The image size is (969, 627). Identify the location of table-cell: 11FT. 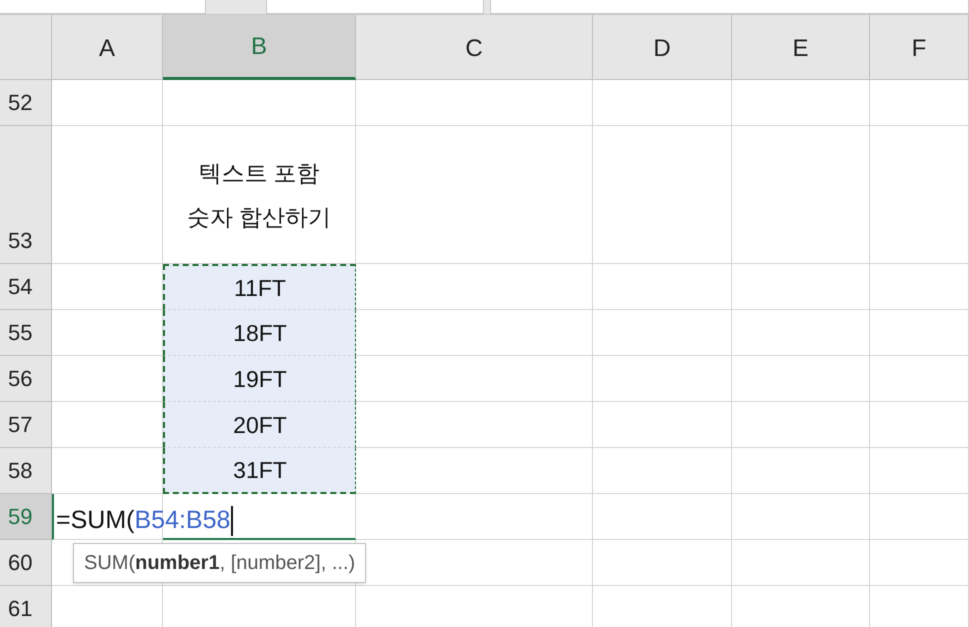
(259, 287).